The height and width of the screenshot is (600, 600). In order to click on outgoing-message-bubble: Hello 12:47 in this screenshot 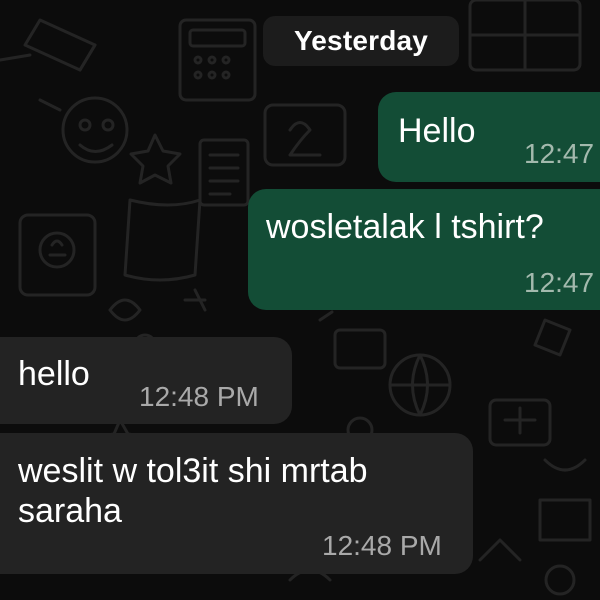, I will do `click(489, 137)`.